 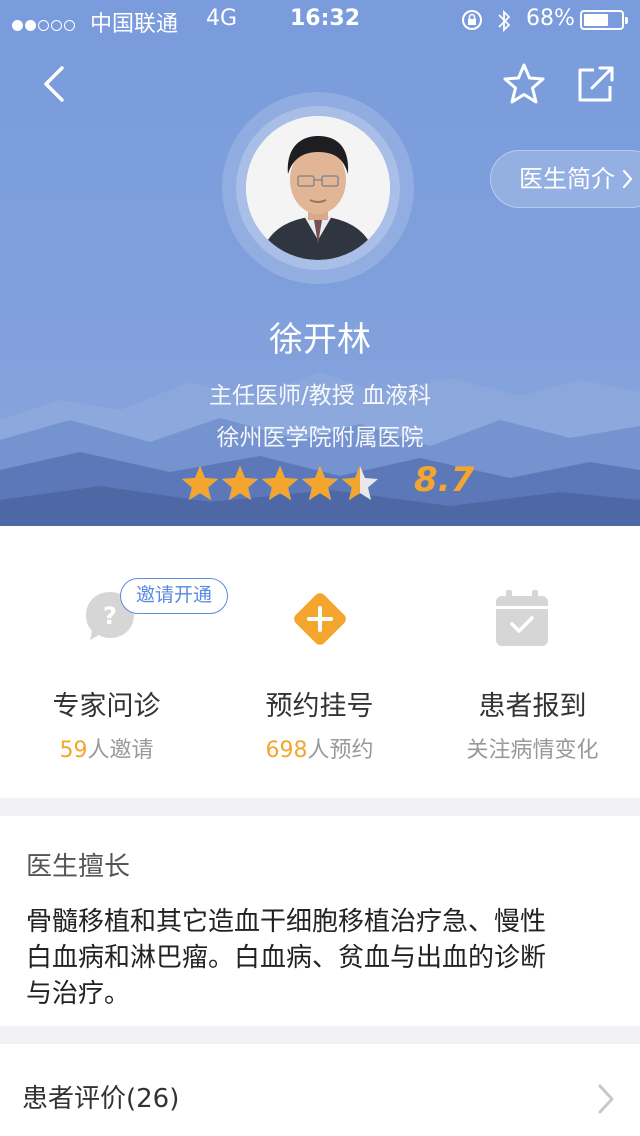 I want to click on service-patient-checkin: 患者报到 关注病情变化, so click(x=532, y=662).